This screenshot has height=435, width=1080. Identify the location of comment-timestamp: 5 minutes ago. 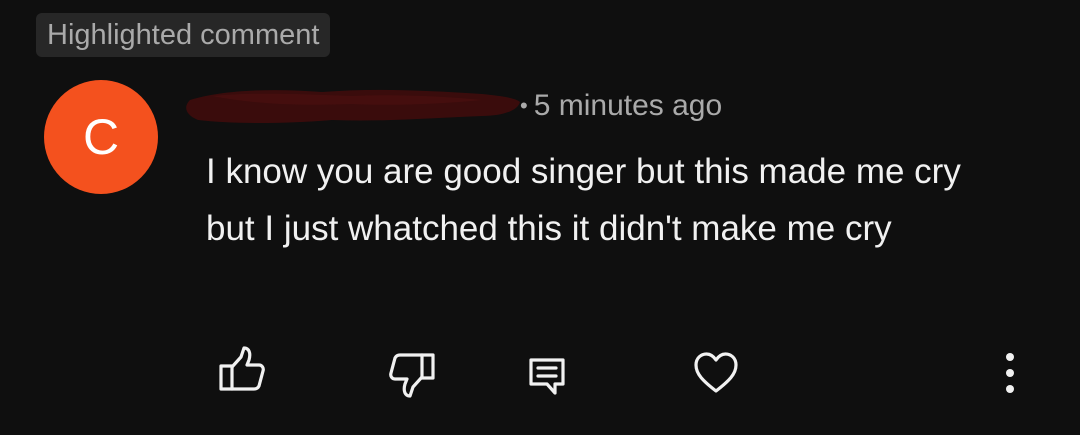
(628, 106).